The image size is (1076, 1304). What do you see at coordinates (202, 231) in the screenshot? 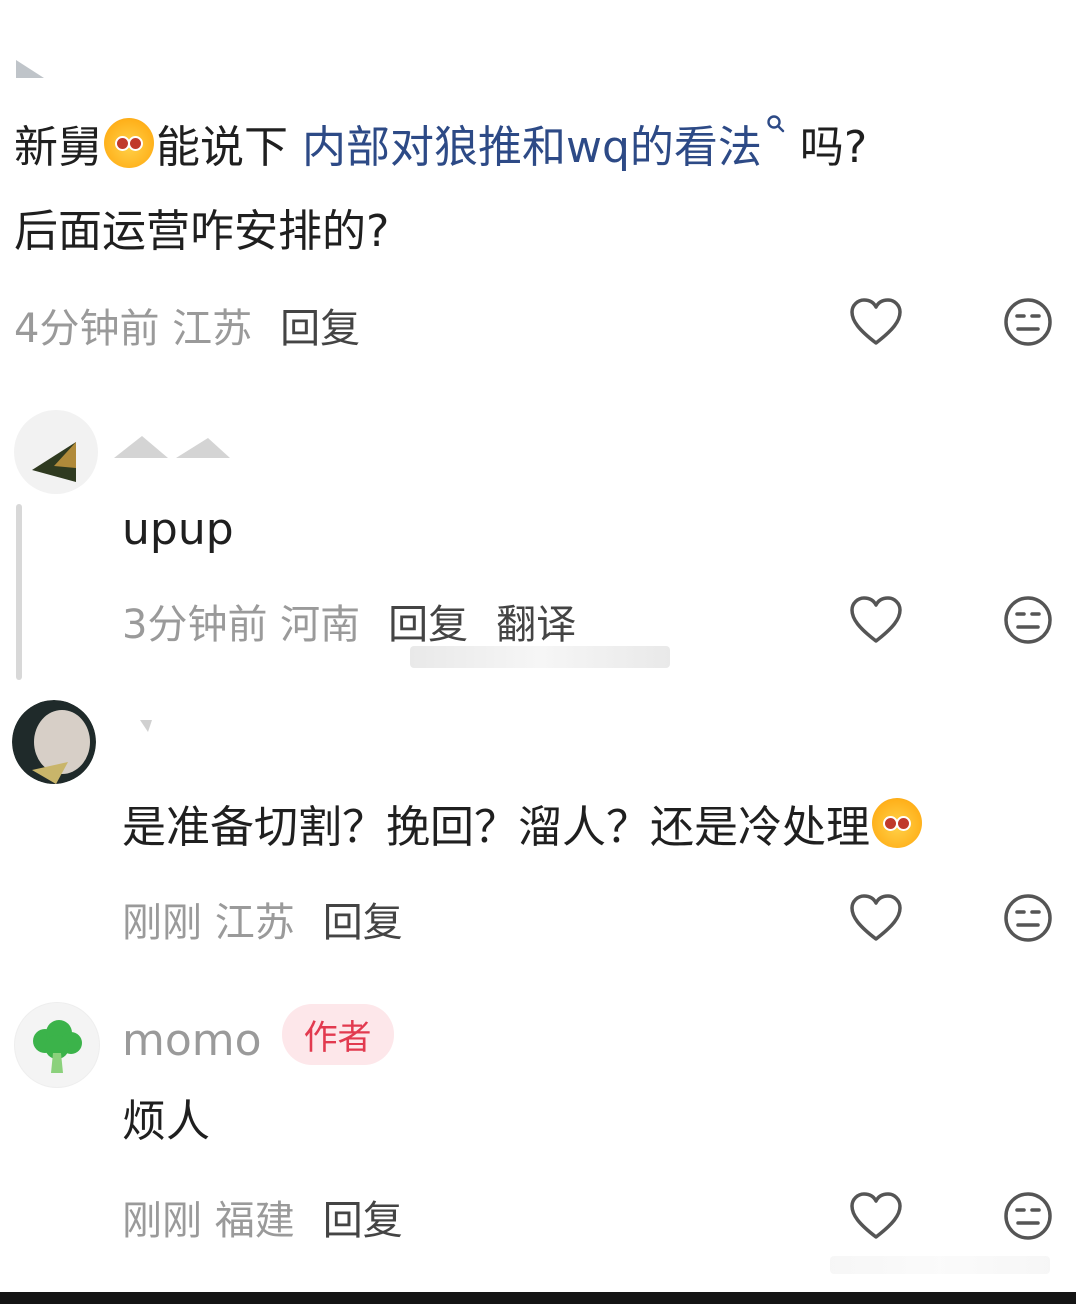
I see `comment-1-text-line2: 后面运营咋安排的?` at bounding box center [202, 231].